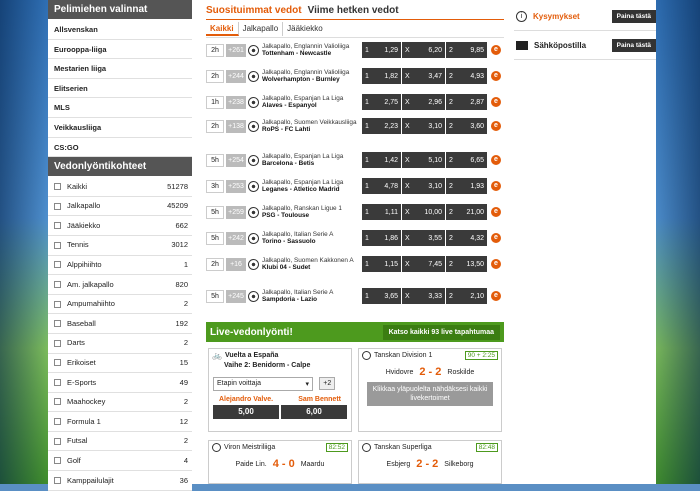 This screenshot has width=700, height=491. What do you see at coordinates (120, 441) in the screenshot?
I see `sport-filter-item: Futsal 2` at bounding box center [120, 441].